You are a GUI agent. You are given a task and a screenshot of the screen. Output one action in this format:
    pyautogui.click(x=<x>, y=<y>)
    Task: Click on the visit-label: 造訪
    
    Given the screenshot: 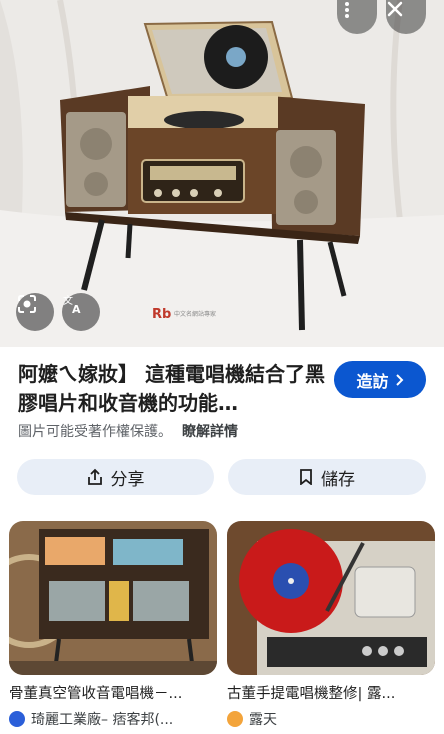 What is the action you would take?
    pyautogui.click(x=372, y=381)
    